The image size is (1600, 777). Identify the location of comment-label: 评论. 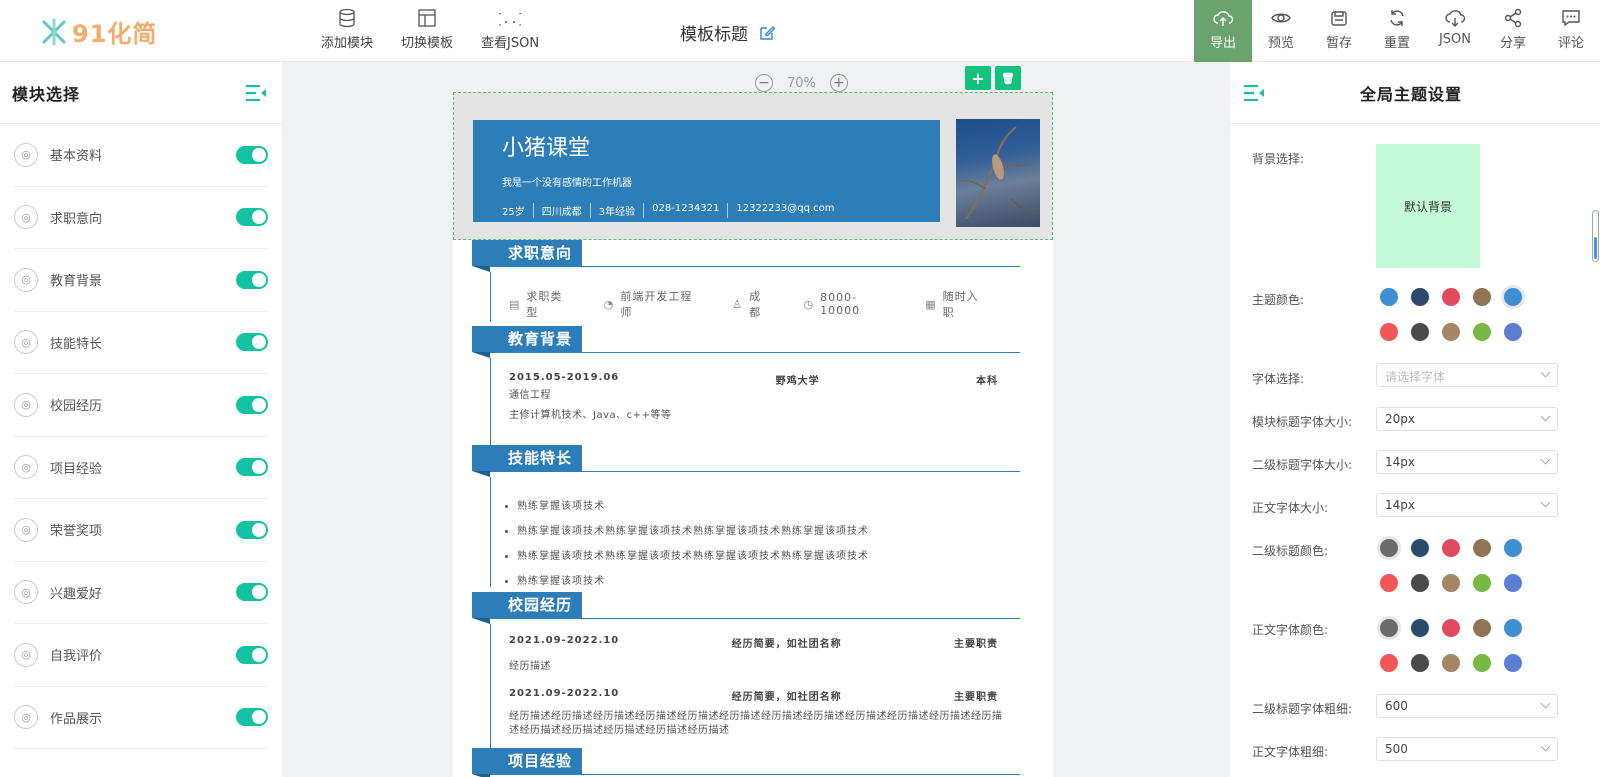
(1570, 43).